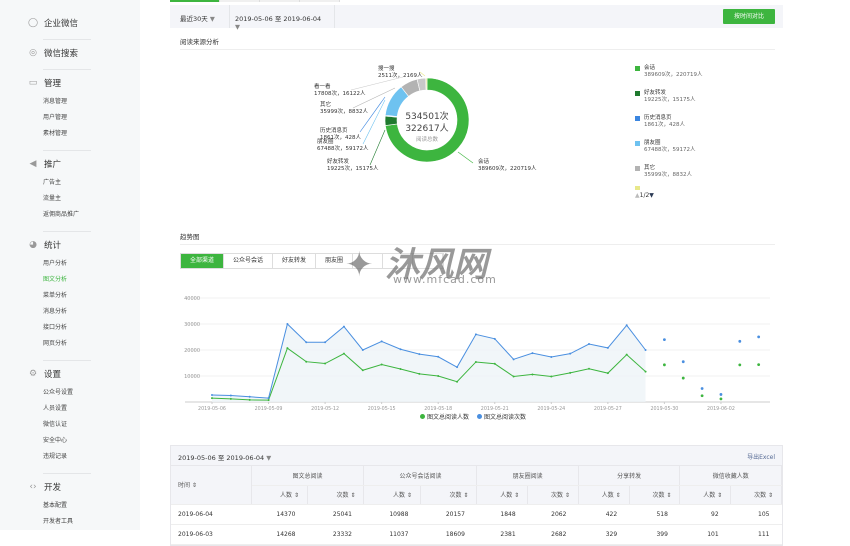 The height and width of the screenshot is (546, 850). I want to click on table-date-range: 2019-05-06 至 2019-06-04 ▼, so click(224, 457).